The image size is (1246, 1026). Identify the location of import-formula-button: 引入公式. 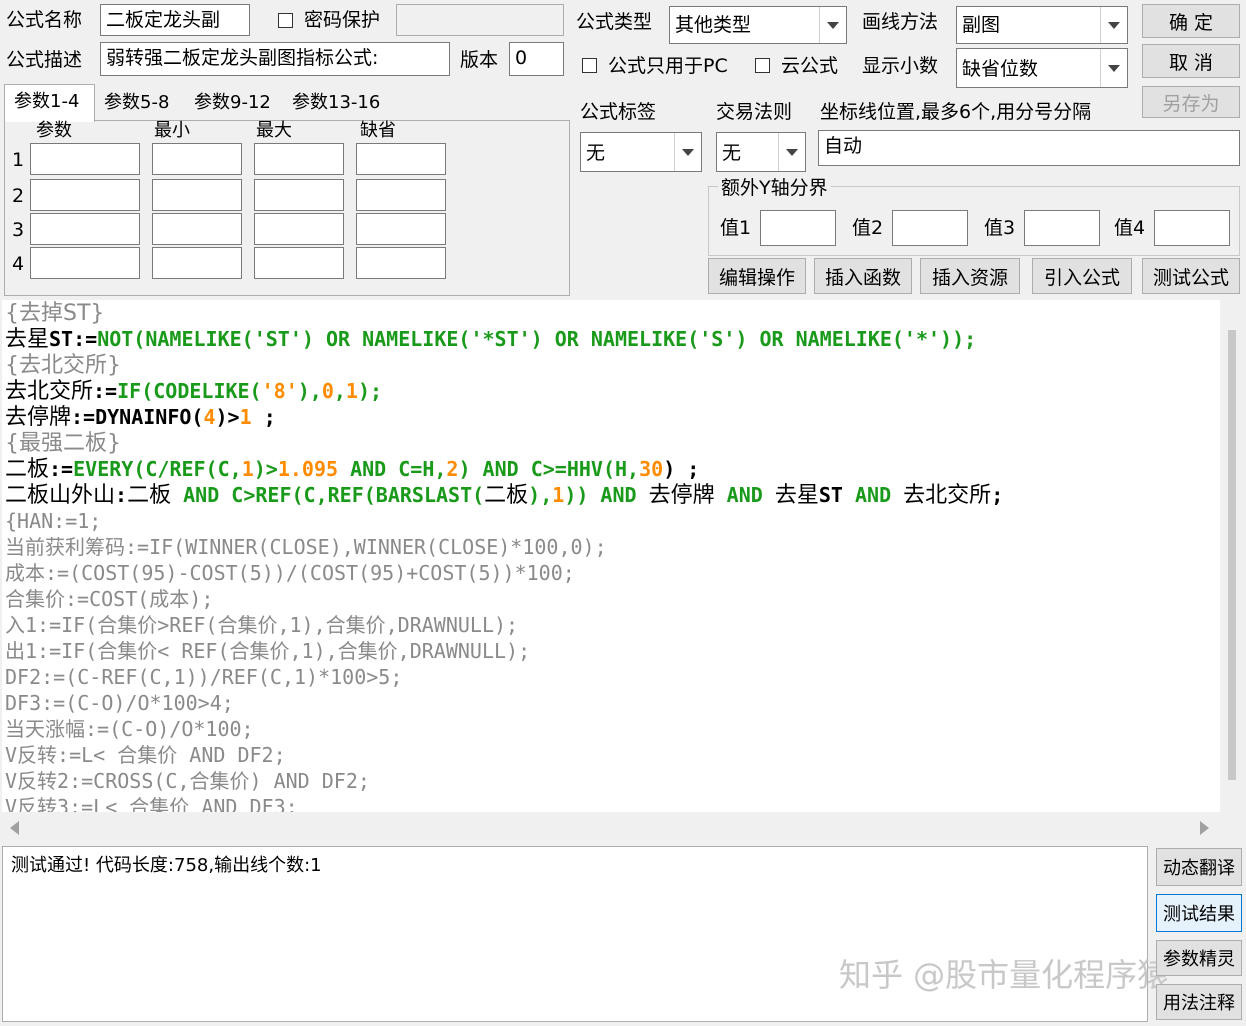
(1082, 276).